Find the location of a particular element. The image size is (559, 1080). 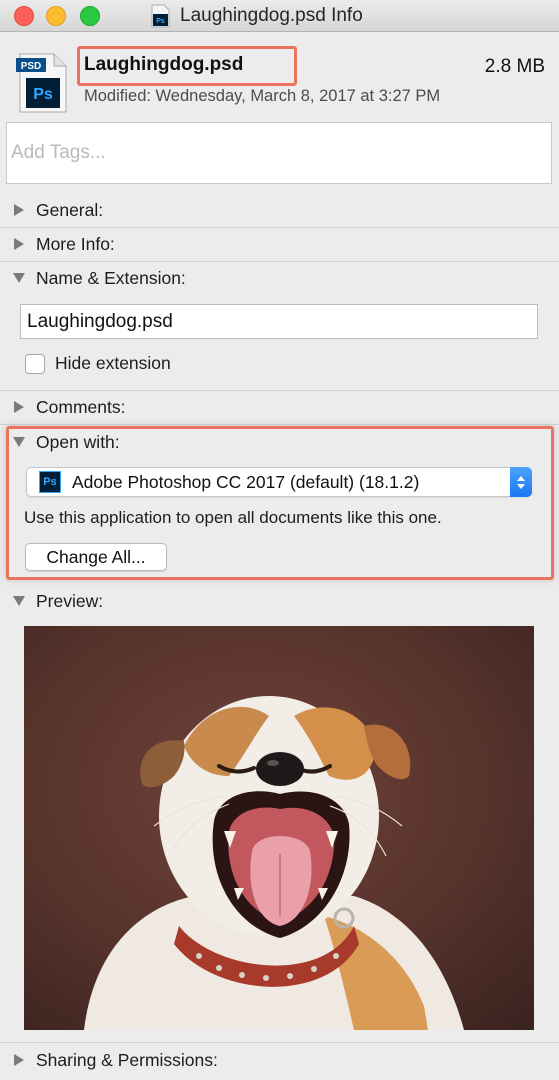

section-general-label: General: is located at coordinates (70, 209).